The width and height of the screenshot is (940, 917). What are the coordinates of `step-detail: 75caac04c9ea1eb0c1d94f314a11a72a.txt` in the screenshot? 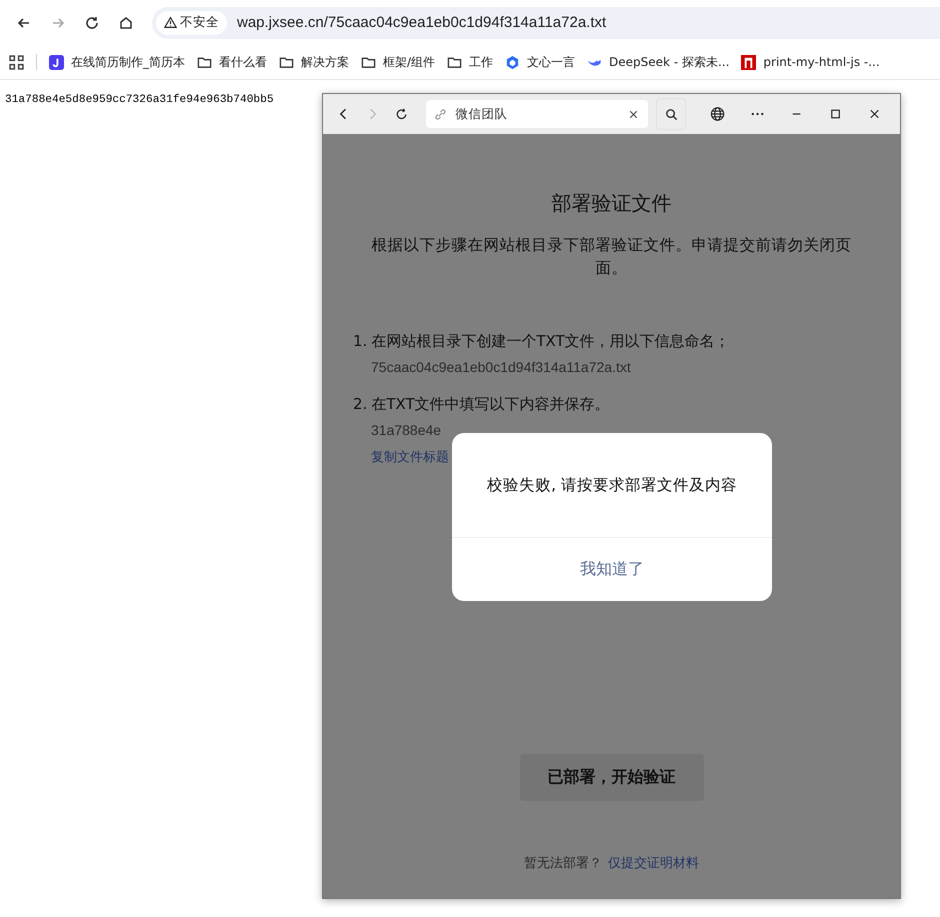 It's located at (501, 367).